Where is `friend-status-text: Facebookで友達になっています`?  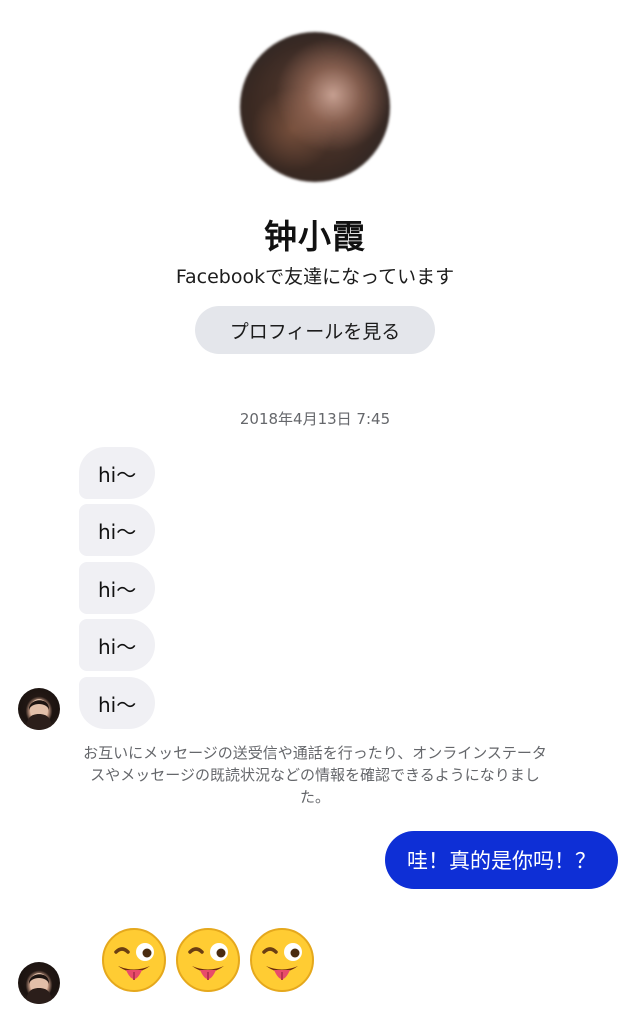 friend-status-text: Facebookで友達になっています is located at coordinates (315, 277).